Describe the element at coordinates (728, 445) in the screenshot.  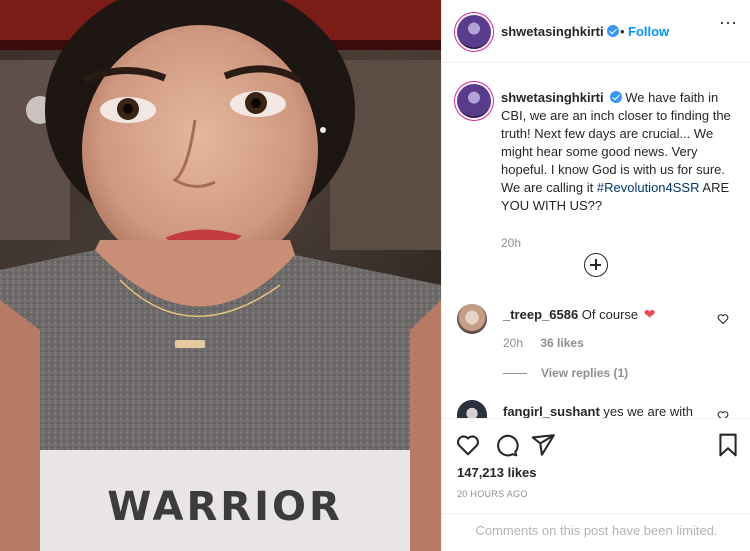
I see `bookmark-icon` at that location.